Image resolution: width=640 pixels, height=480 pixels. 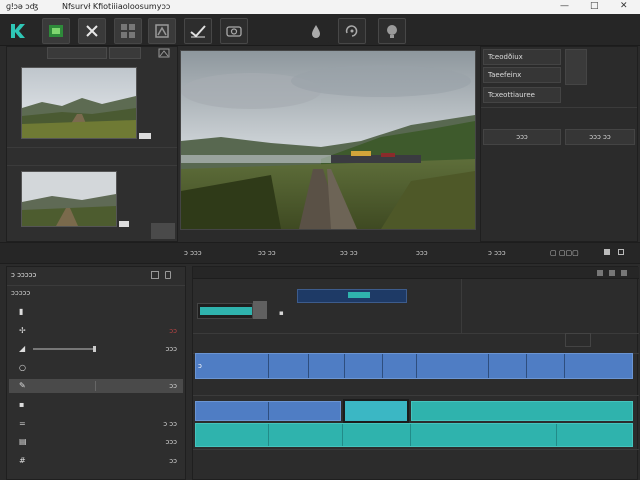 What do you see at coordinates (200, 366) in the screenshot?
I see `track-marker-label: ɔ` at bounding box center [200, 366].